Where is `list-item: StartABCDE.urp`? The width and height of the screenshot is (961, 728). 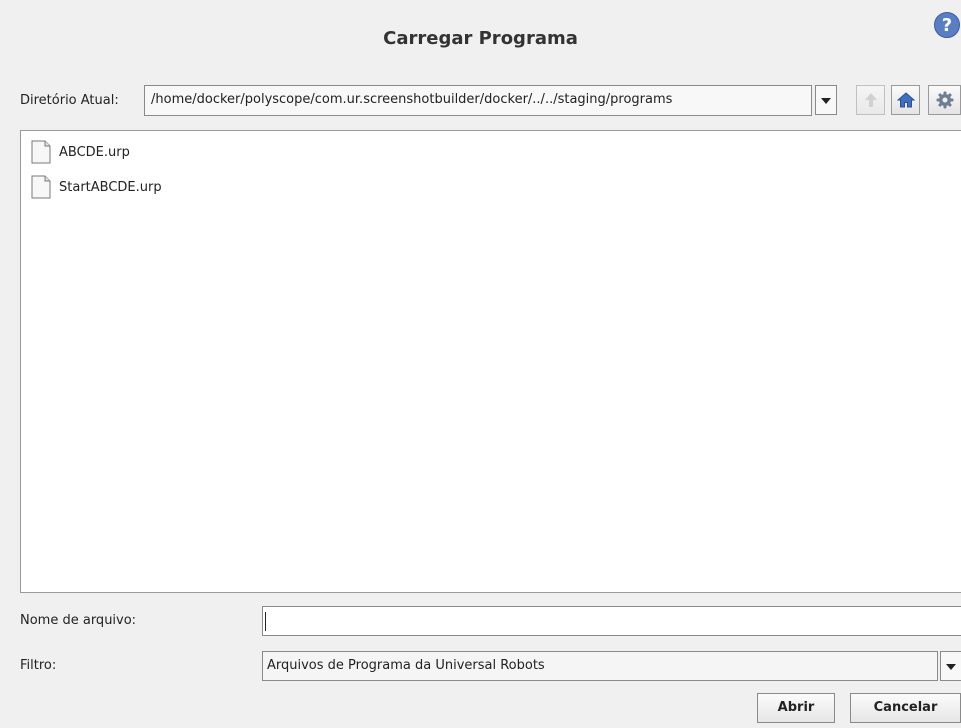 list-item: StartABCDE.urp is located at coordinates (96, 187).